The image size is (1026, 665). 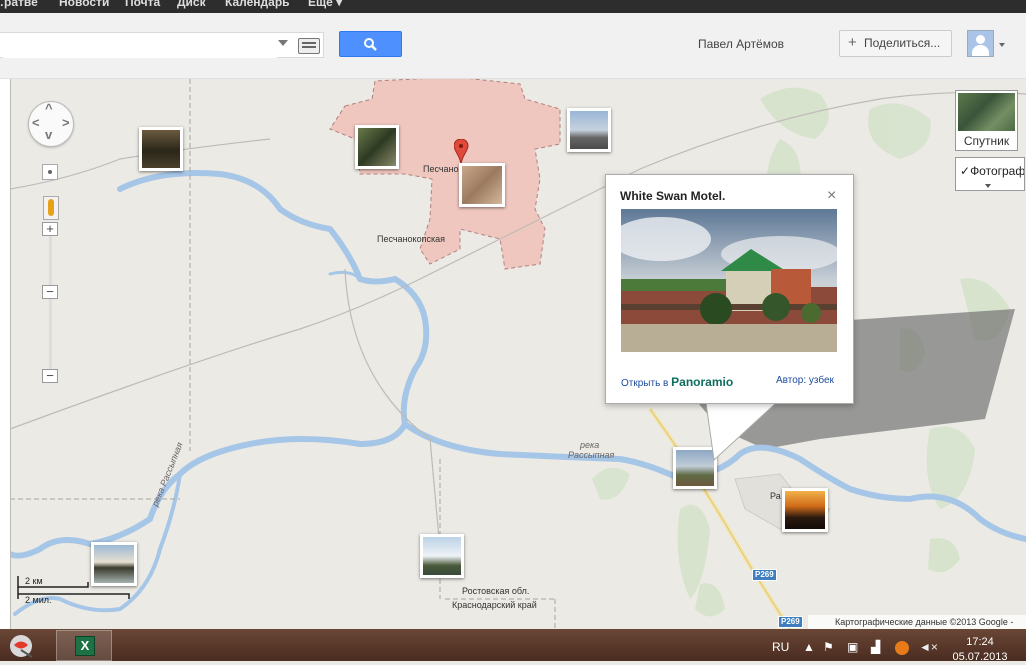 What do you see at coordinates (702, 382) in the screenshot?
I see `panoramio-logo: Panoramio` at bounding box center [702, 382].